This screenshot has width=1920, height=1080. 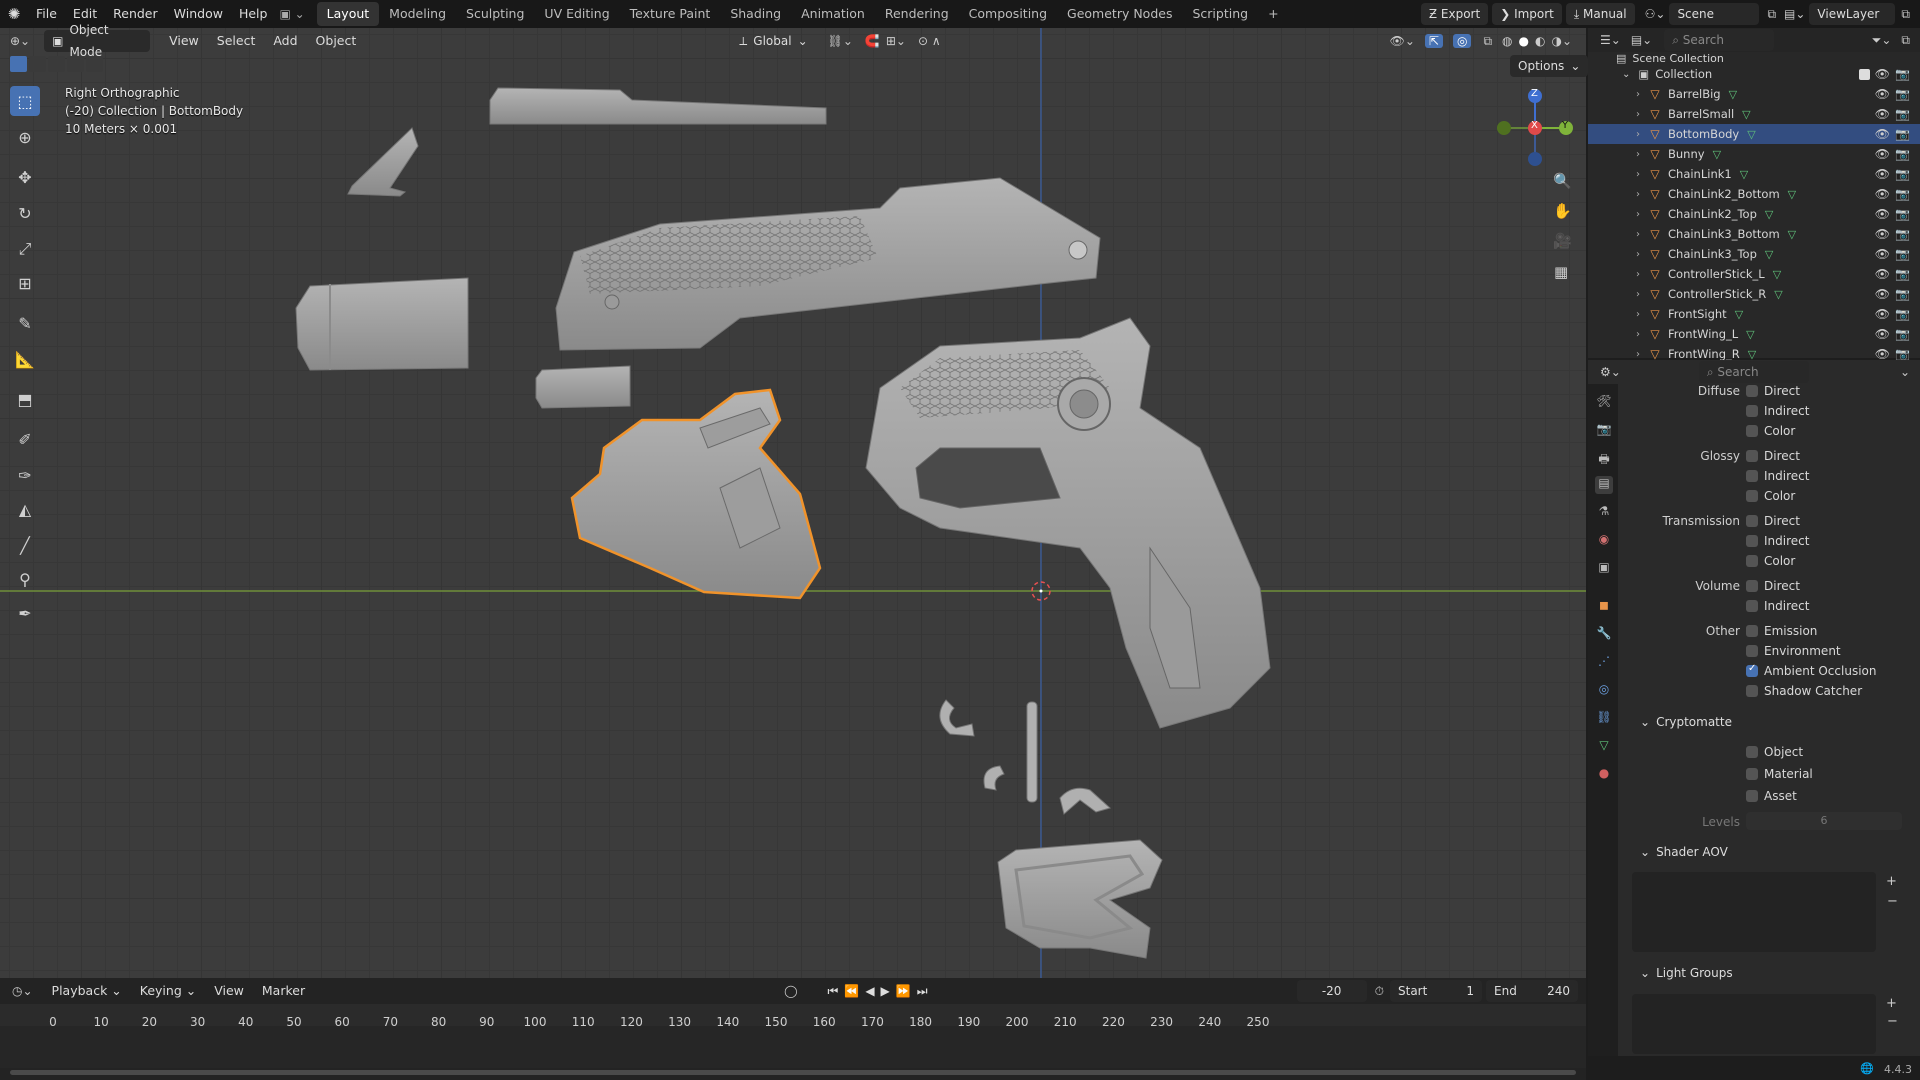 What do you see at coordinates (1775, 722) in the screenshot?
I see `cryptomatte-section: ⌄ Cryptomatte` at bounding box center [1775, 722].